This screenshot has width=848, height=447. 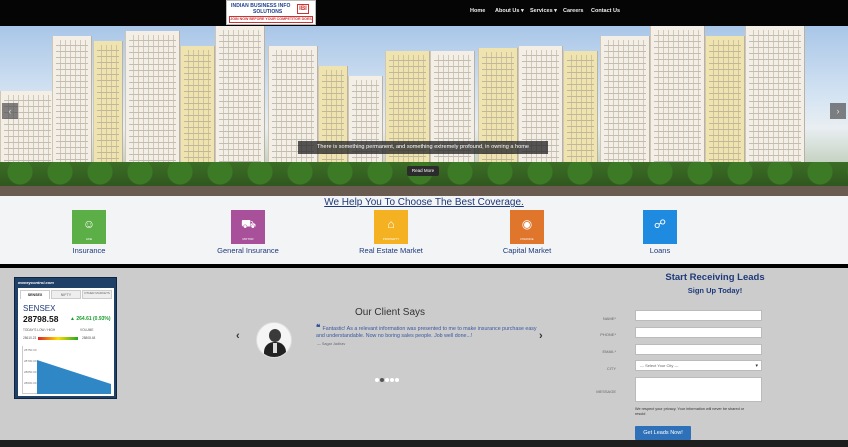 What do you see at coordinates (509, 11) in the screenshot?
I see `nav-about-us: About Us ▾` at bounding box center [509, 11].